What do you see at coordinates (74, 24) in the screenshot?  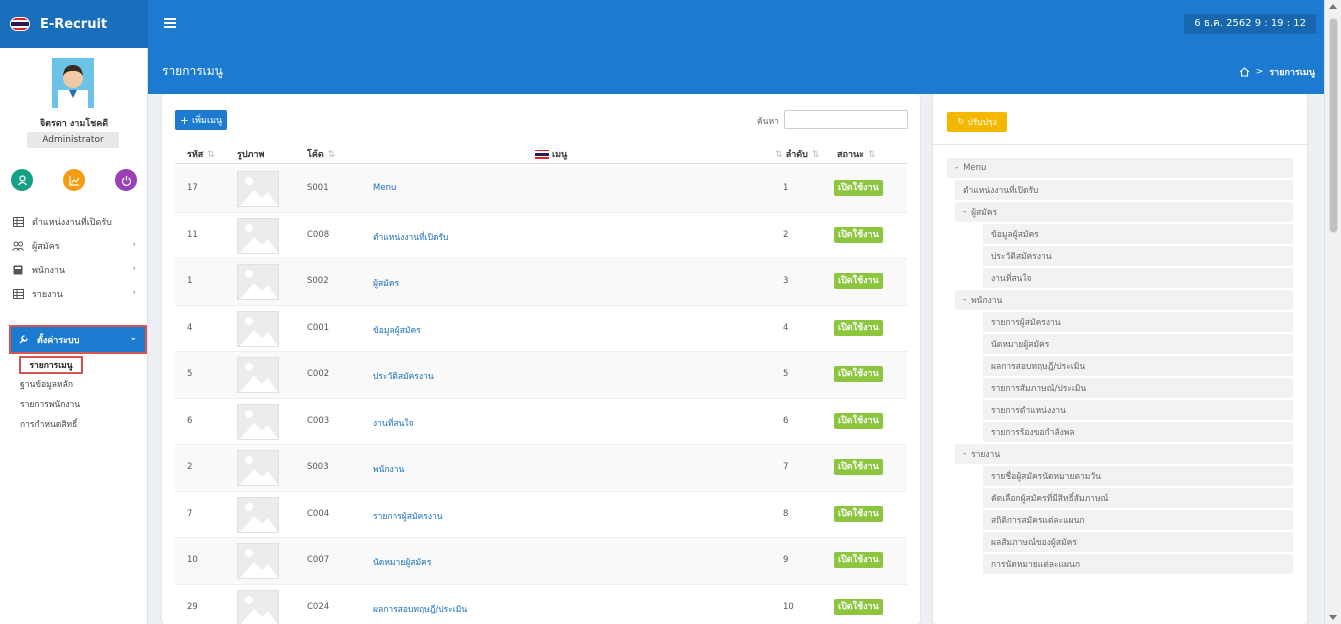 I see `brand: E-Recruit` at bounding box center [74, 24].